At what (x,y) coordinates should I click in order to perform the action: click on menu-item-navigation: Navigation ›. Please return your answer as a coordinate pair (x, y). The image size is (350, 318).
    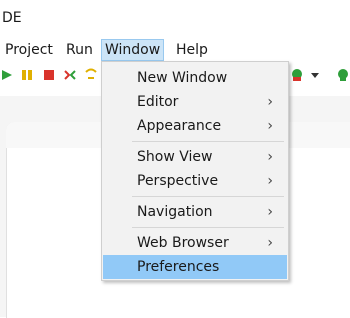
    Looking at the image, I should click on (195, 212).